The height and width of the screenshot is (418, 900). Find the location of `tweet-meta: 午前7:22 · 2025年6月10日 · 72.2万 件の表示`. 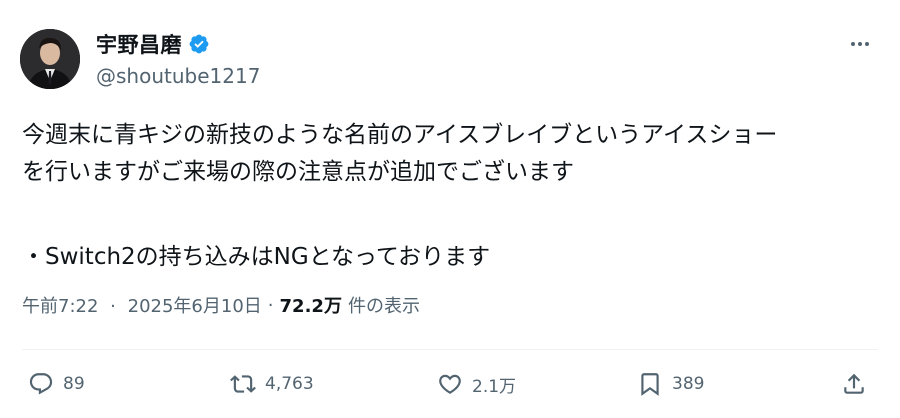

tweet-meta: 午前7:22 · 2025年6月10日 · 72.2万 件の表示 is located at coordinates (221, 305).